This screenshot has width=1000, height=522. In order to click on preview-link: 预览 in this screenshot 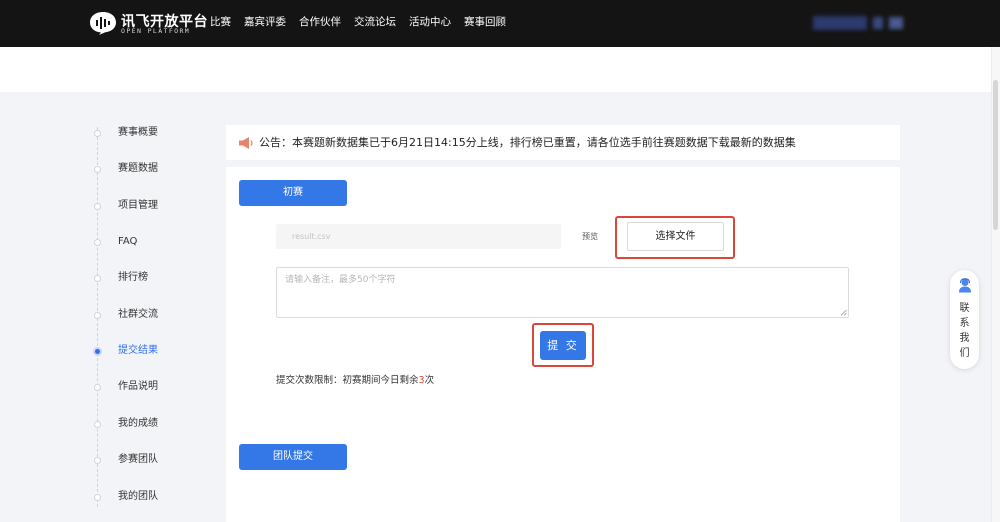, I will do `click(590, 236)`.